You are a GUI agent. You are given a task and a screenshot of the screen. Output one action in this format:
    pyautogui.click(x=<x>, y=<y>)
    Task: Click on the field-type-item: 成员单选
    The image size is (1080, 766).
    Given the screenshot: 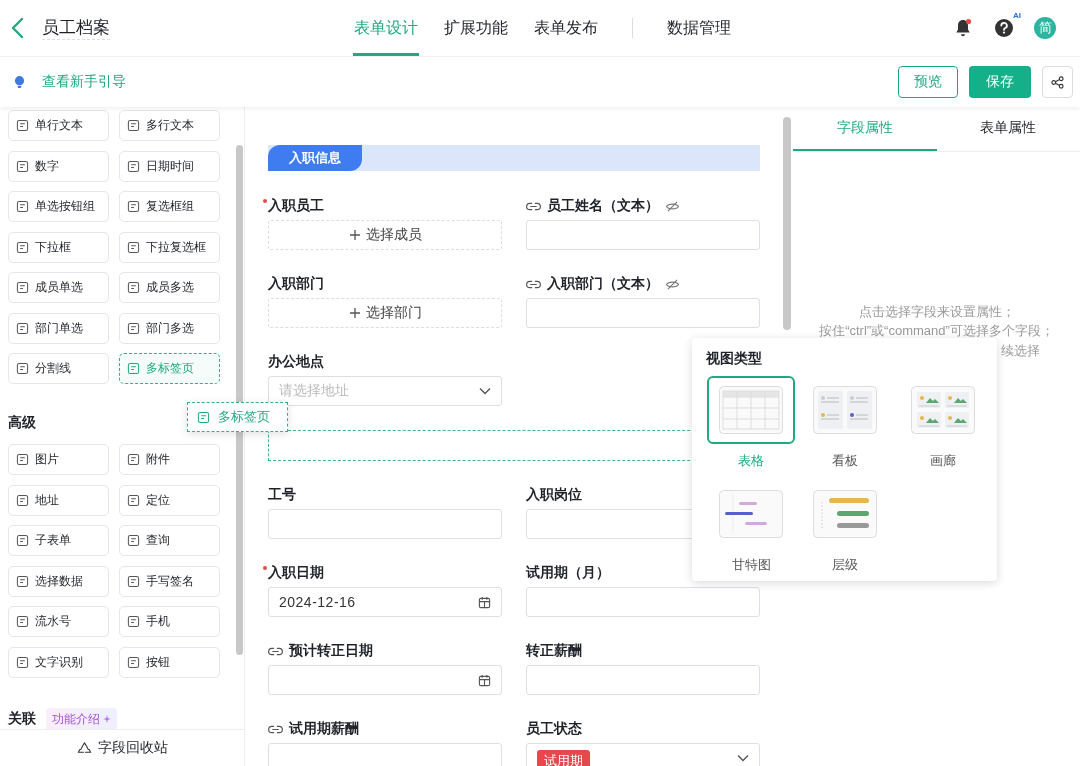 What is the action you would take?
    pyautogui.click(x=58, y=287)
    